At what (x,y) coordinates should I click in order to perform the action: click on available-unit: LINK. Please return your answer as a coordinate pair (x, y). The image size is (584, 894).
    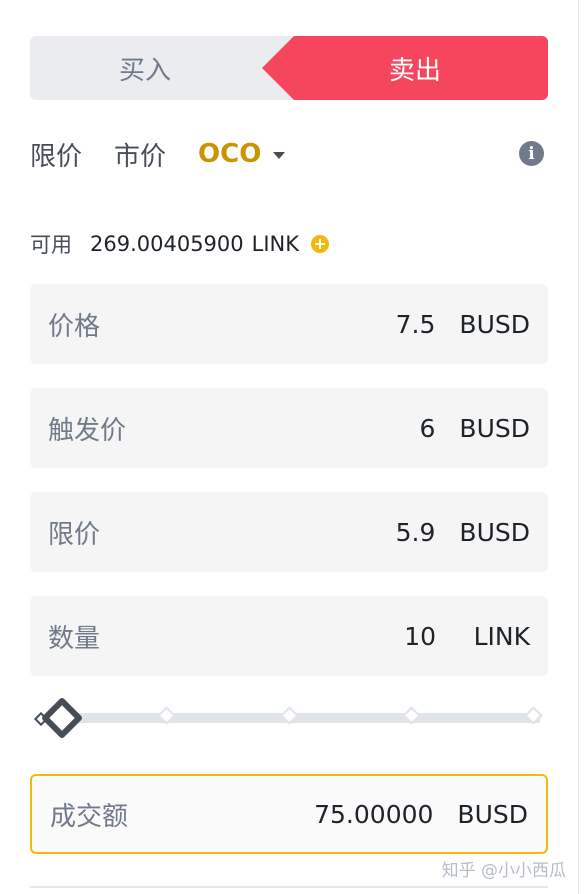
    Looking at the image, I should click on (275, 244).